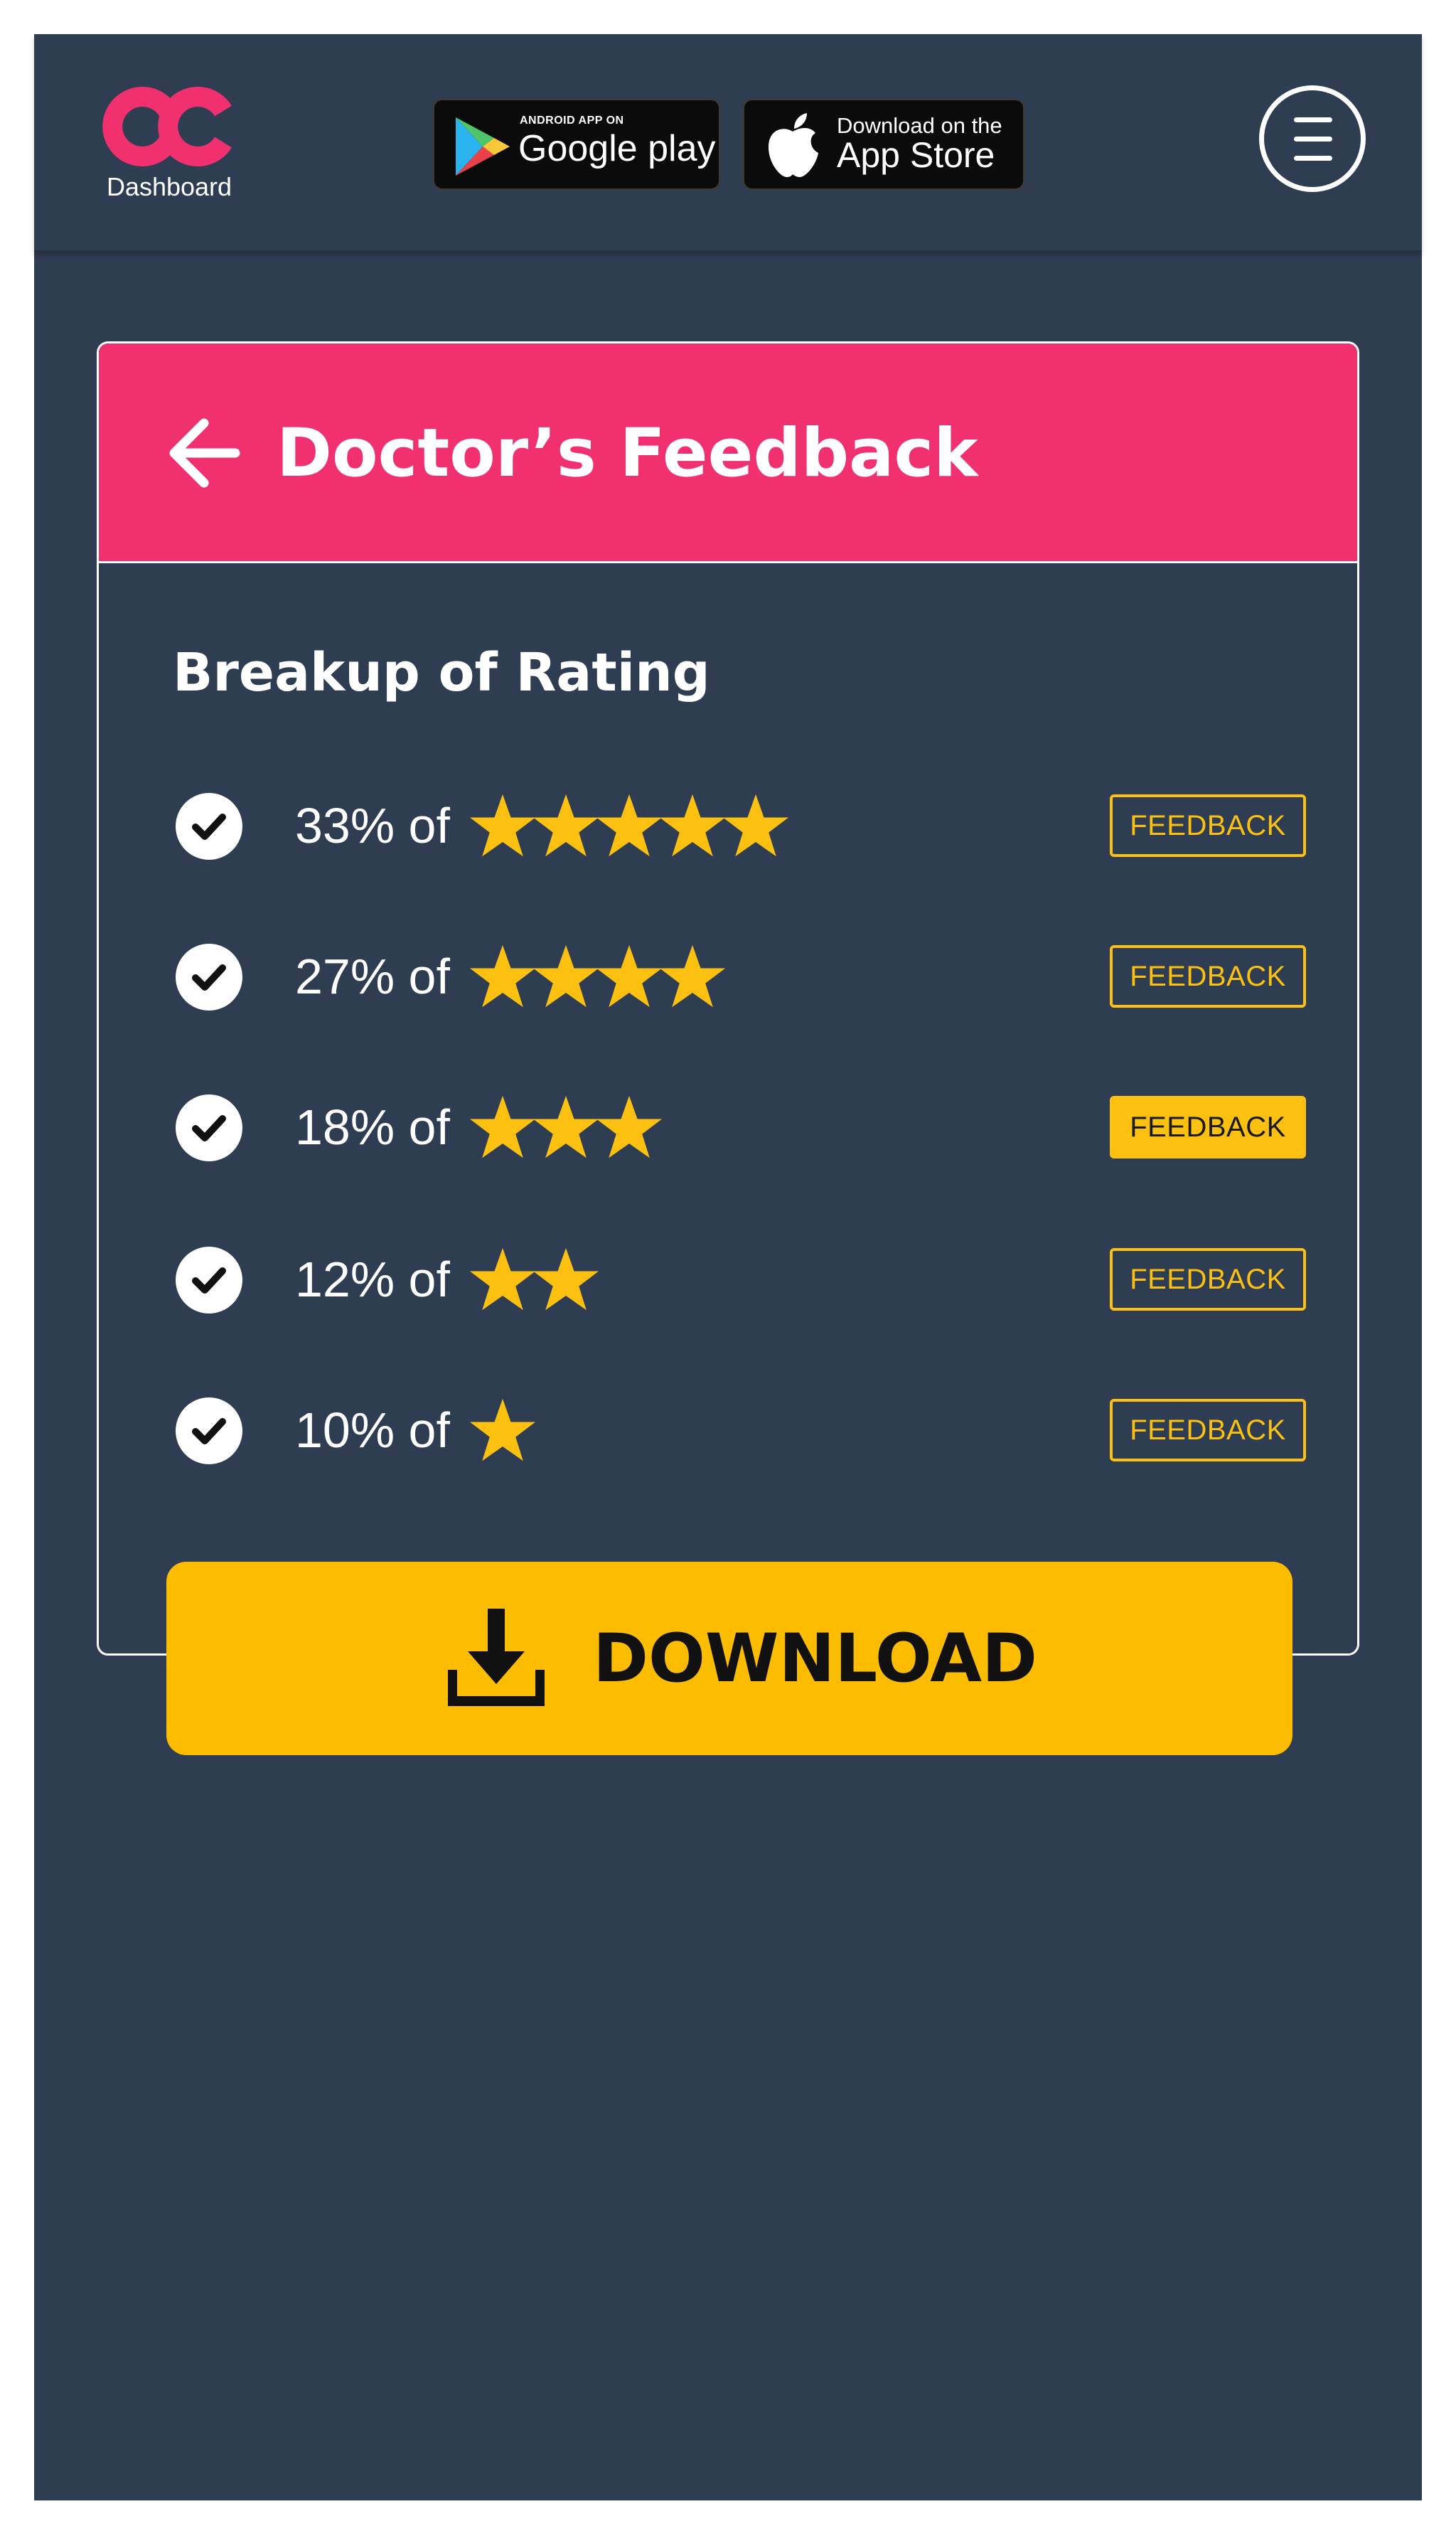 Image resolution: width=1456 pixels, height=2536 pixels. What do you see at coordinates (728, 1431) in the screenshot?
I see `rating-row: 10% of FEEDBACK` at bounding box center [728, 1431].